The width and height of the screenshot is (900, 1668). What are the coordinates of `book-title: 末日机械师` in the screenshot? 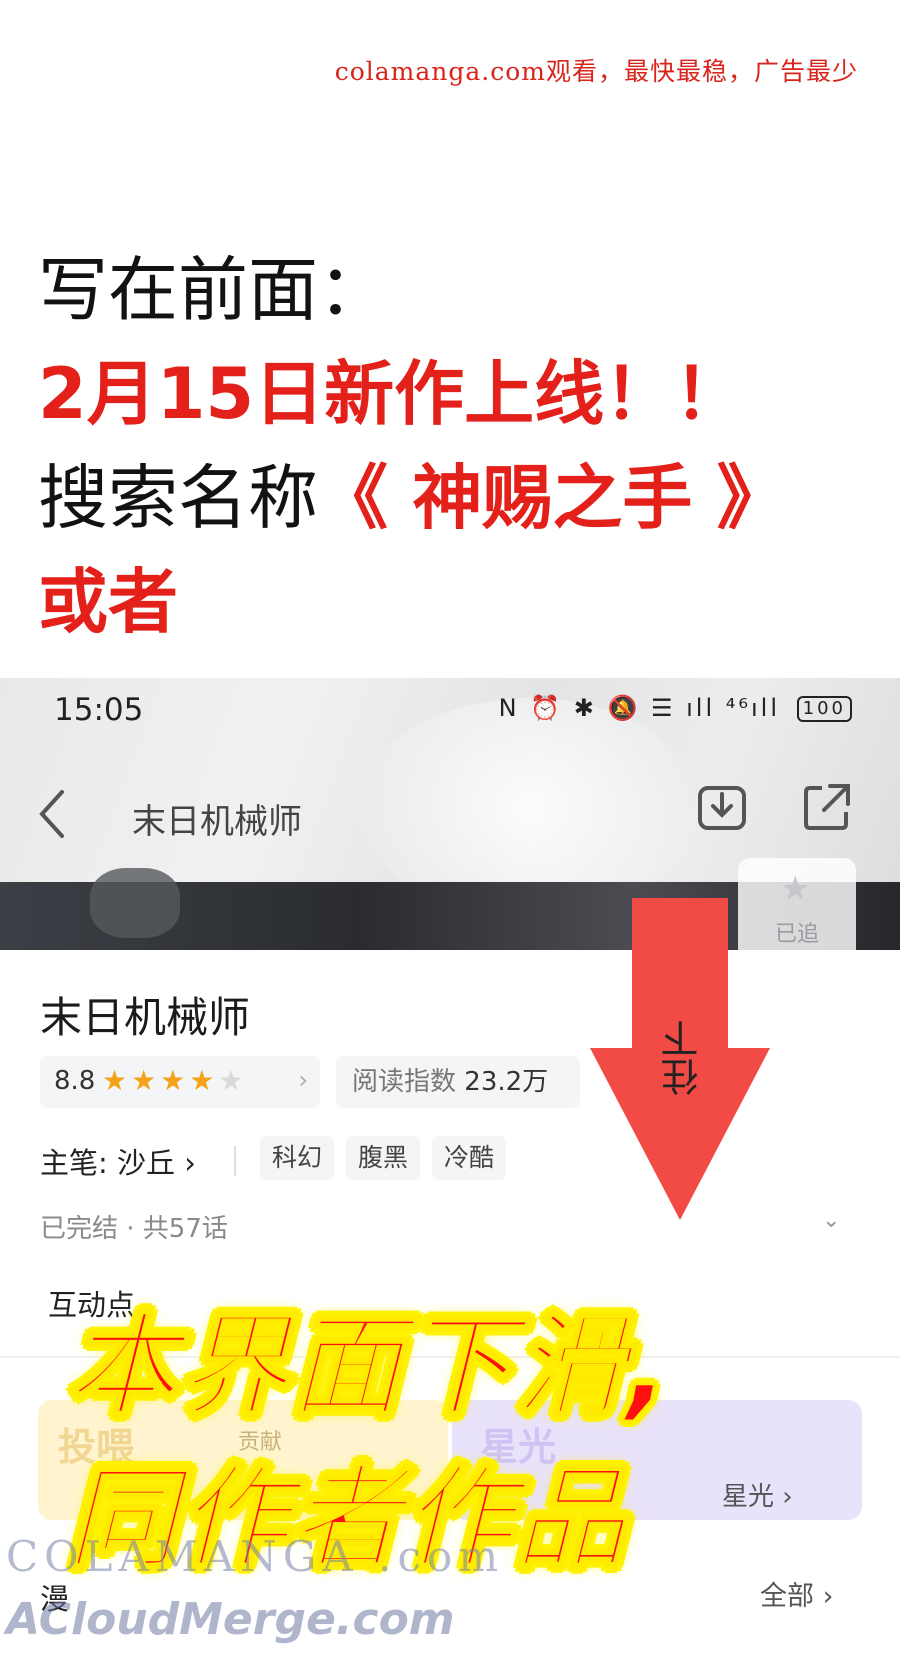 It's located at (145, 1017).